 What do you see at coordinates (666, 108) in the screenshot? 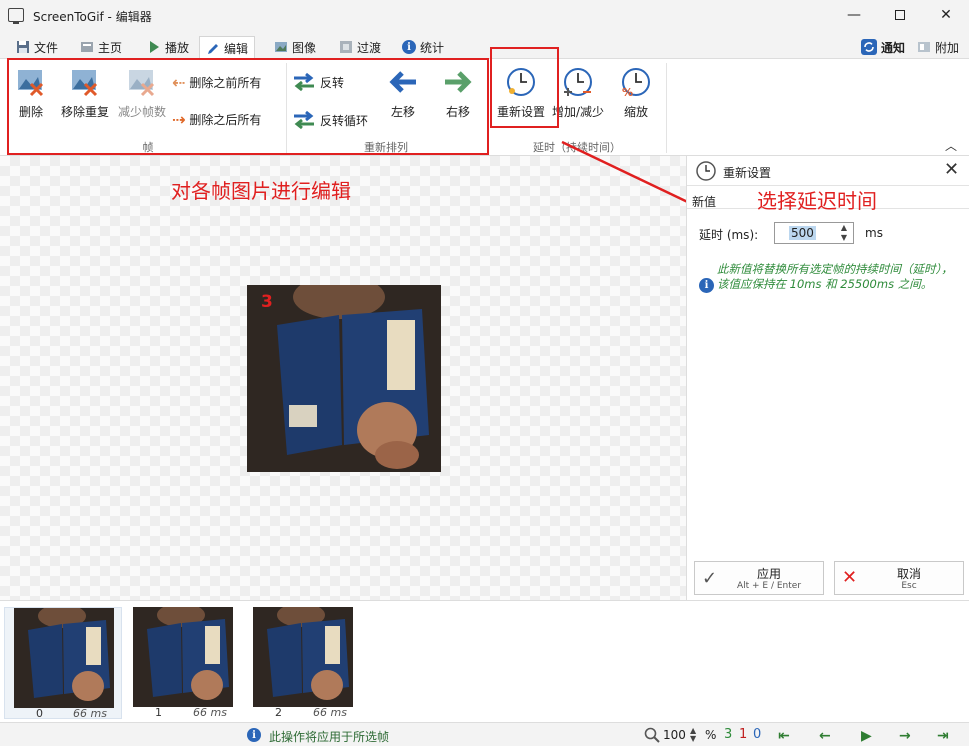
I see `ribbon-separator` at bounding box center [666, 108].